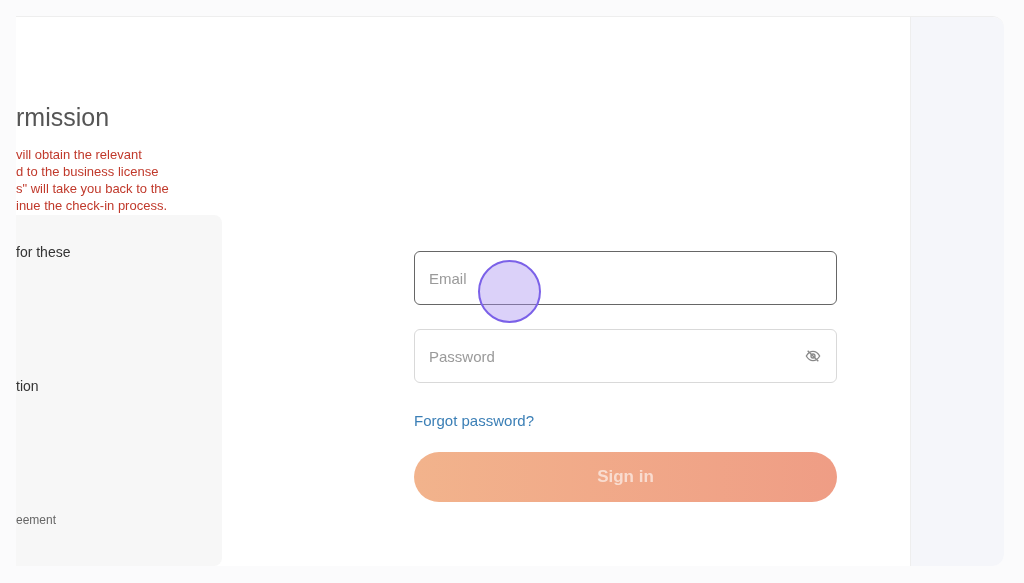 Image resolution: width=1024 pixels, height=583 pixels. What do you see at coordinates (625, 278) in the screenshot?
I see `email-field: Email` at bounding box center [625, 278].